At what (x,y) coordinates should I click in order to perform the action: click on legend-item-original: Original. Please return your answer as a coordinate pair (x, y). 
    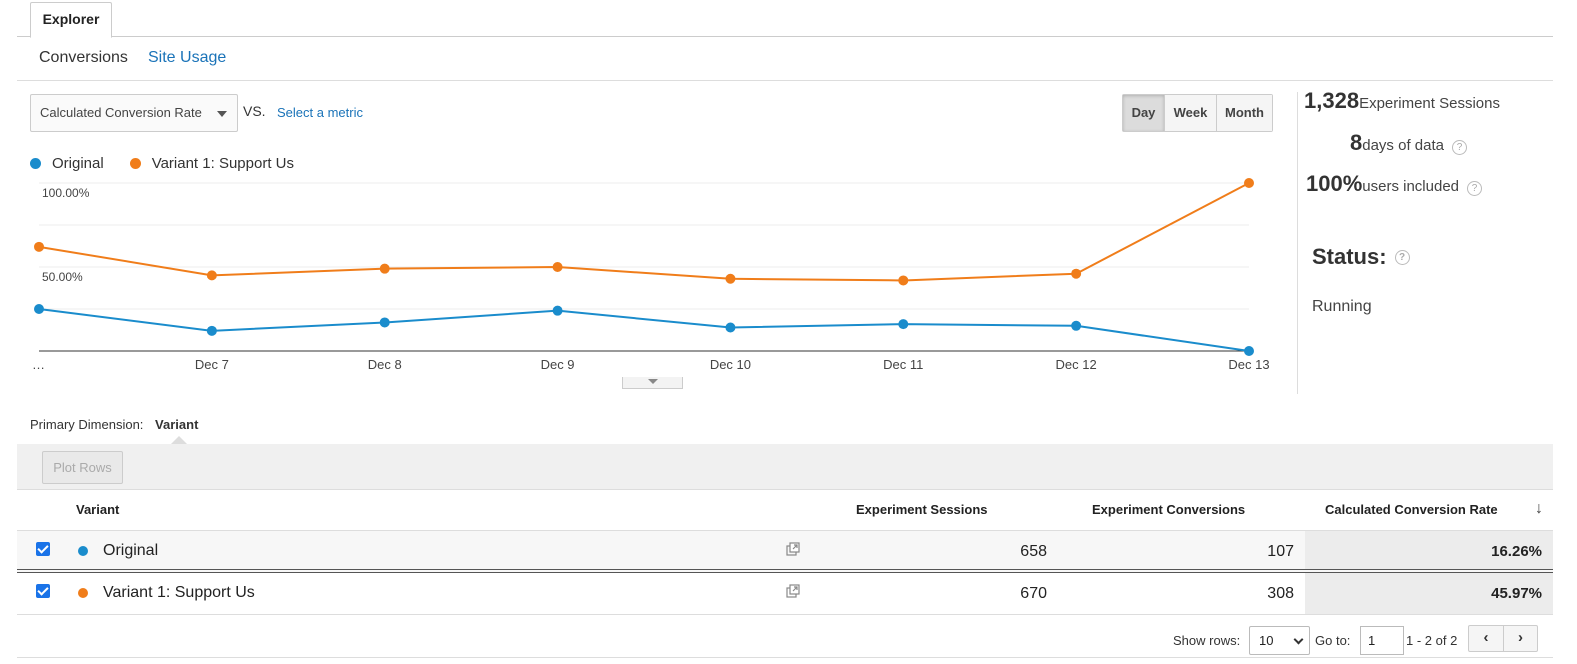
    Looking at the image, I should click on (67, 163).